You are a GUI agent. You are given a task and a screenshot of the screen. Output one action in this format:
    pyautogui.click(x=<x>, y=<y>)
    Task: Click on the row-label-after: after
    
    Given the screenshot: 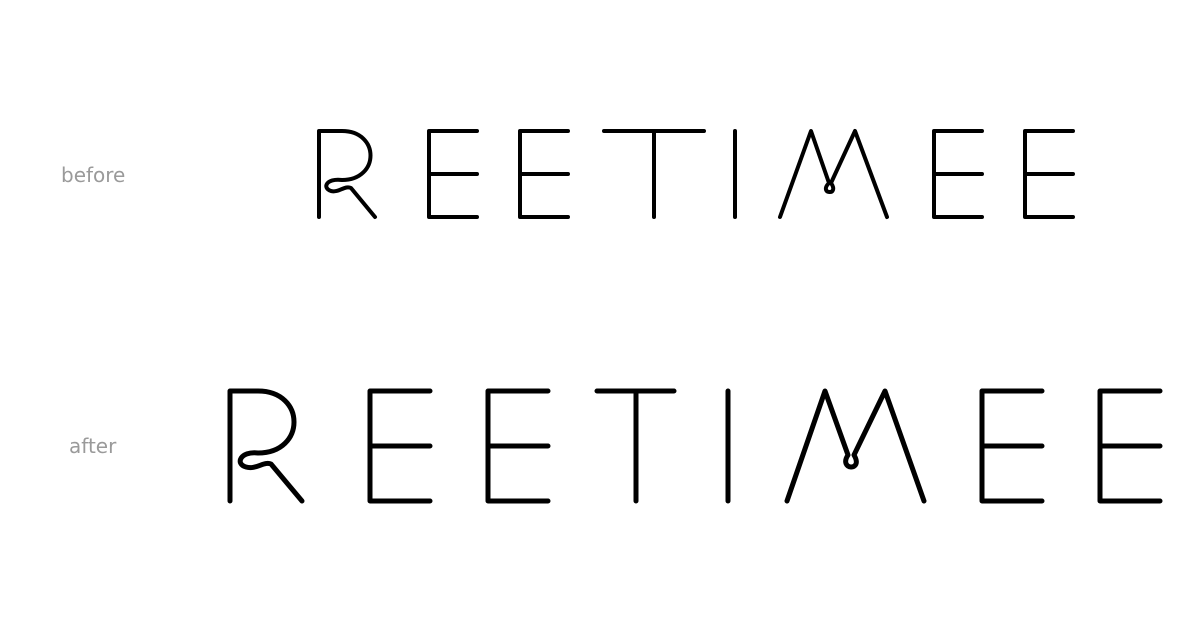 What is the action you would take?
    pyautogui.click(x=93, y=446)
    